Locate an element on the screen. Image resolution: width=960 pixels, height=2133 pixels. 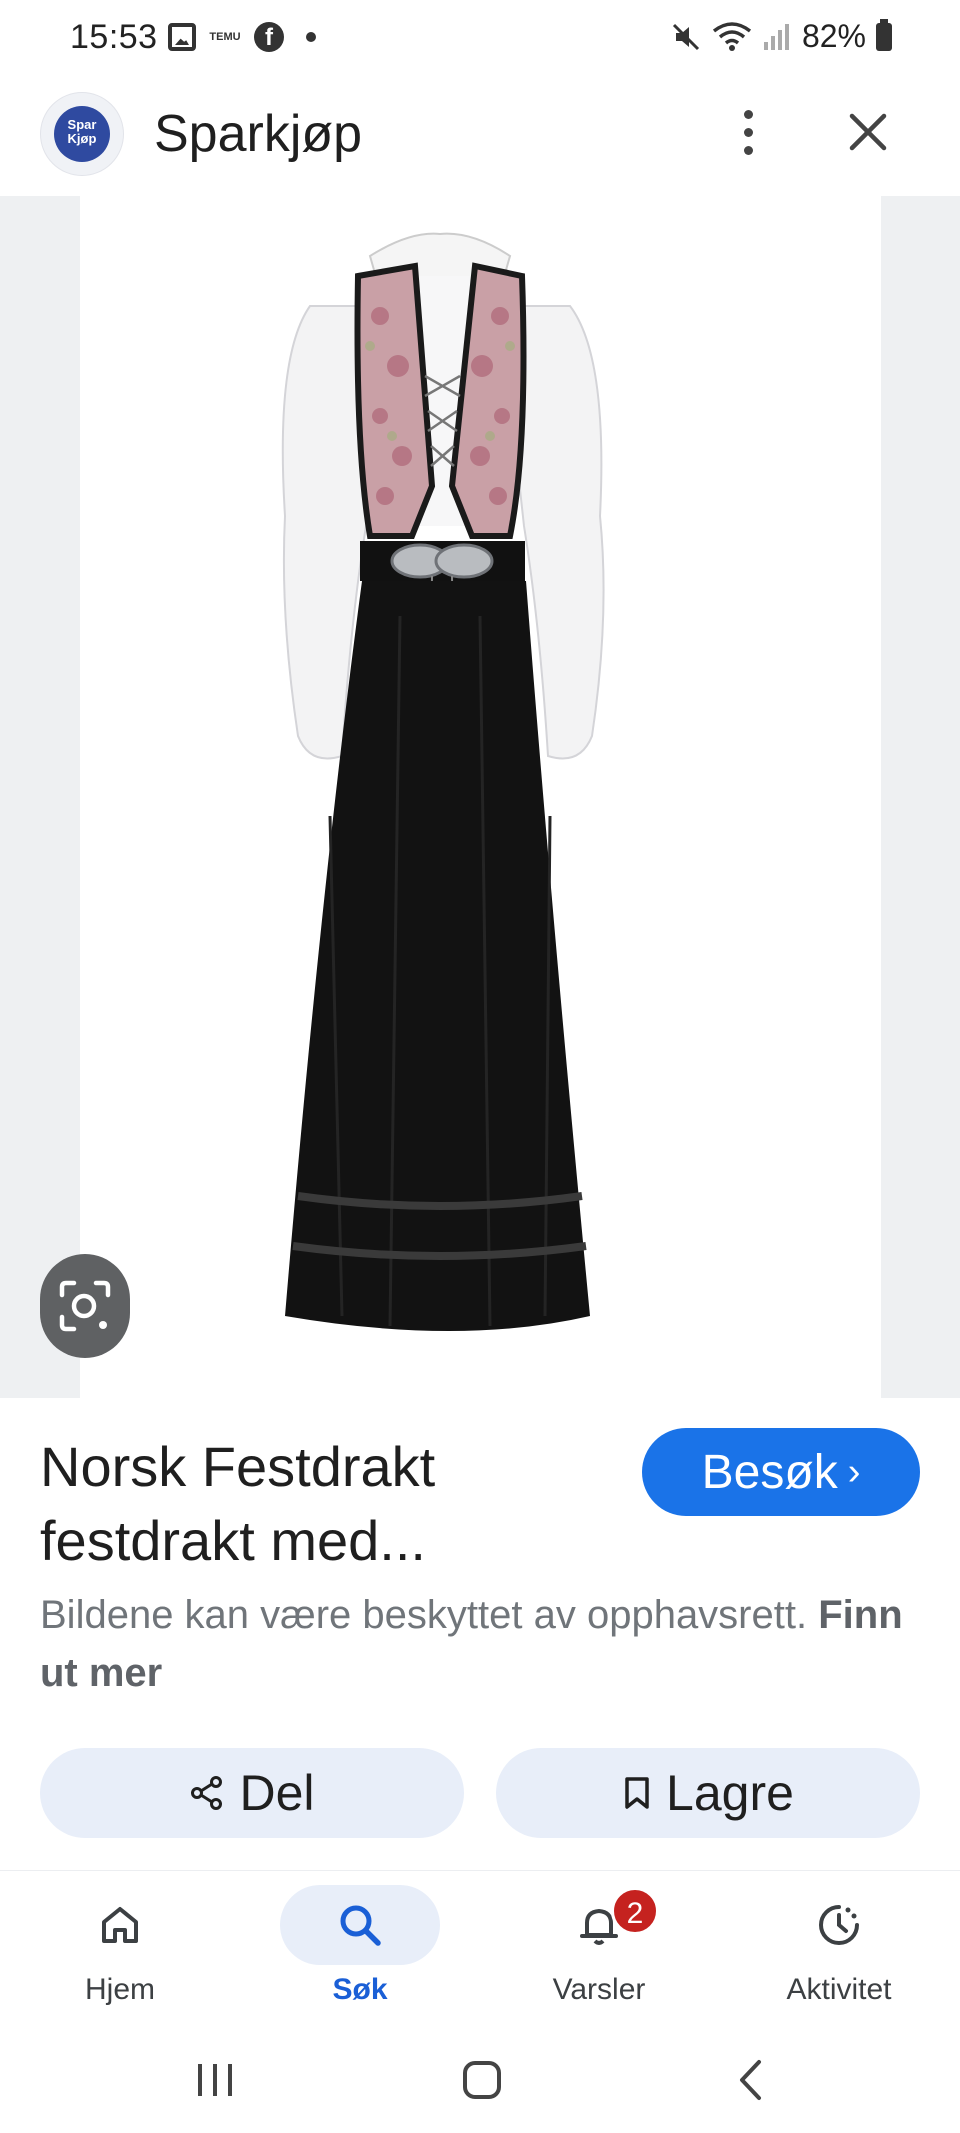
search-icon is located at coordinates (360, 1925).